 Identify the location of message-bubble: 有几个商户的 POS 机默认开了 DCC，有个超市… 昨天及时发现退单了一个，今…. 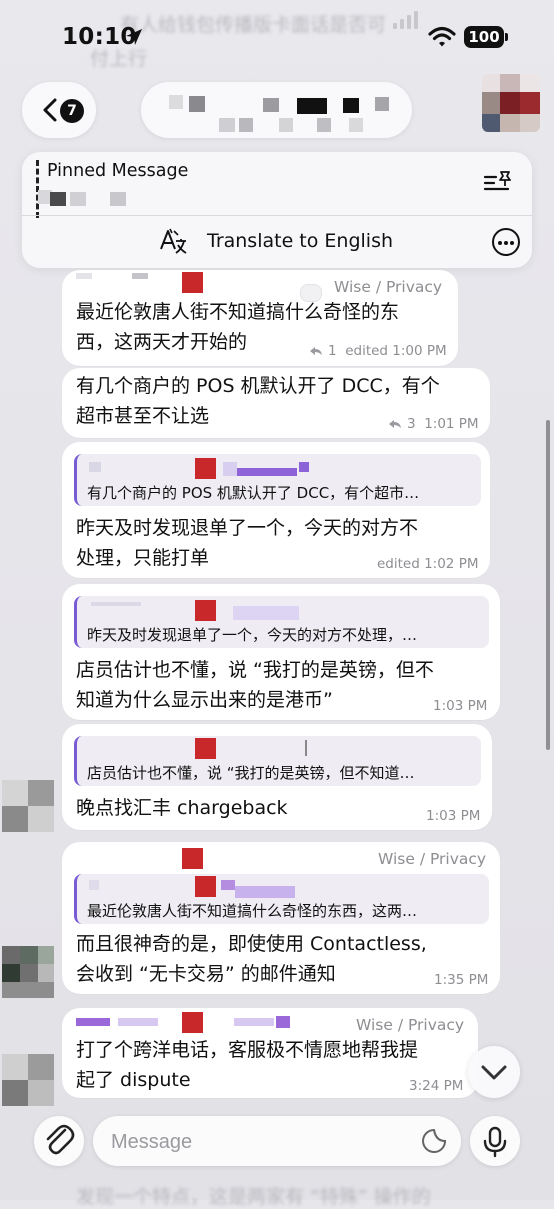
(276, 510).